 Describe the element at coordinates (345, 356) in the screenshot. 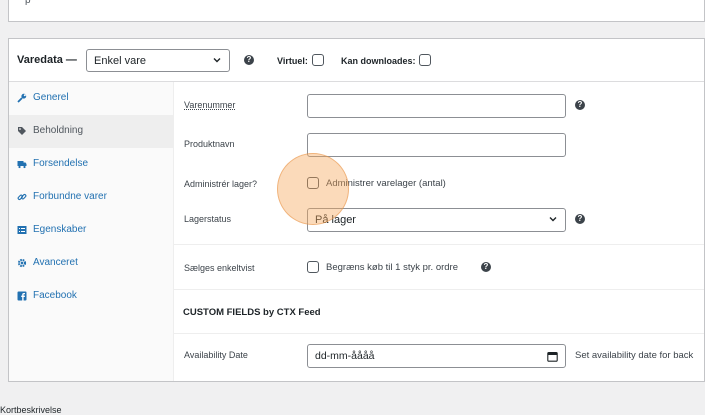

I see `availability-date-placeholder: dd-mm-åååå` at that location.